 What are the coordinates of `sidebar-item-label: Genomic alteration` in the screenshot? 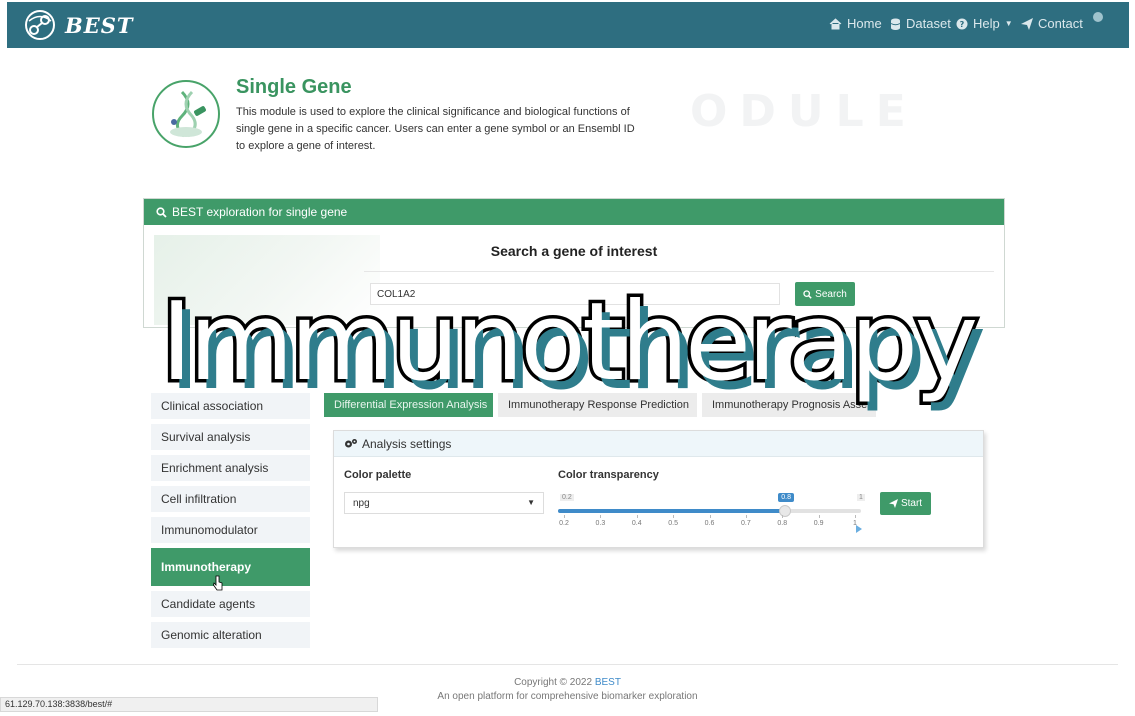 It's located at (211, 635).